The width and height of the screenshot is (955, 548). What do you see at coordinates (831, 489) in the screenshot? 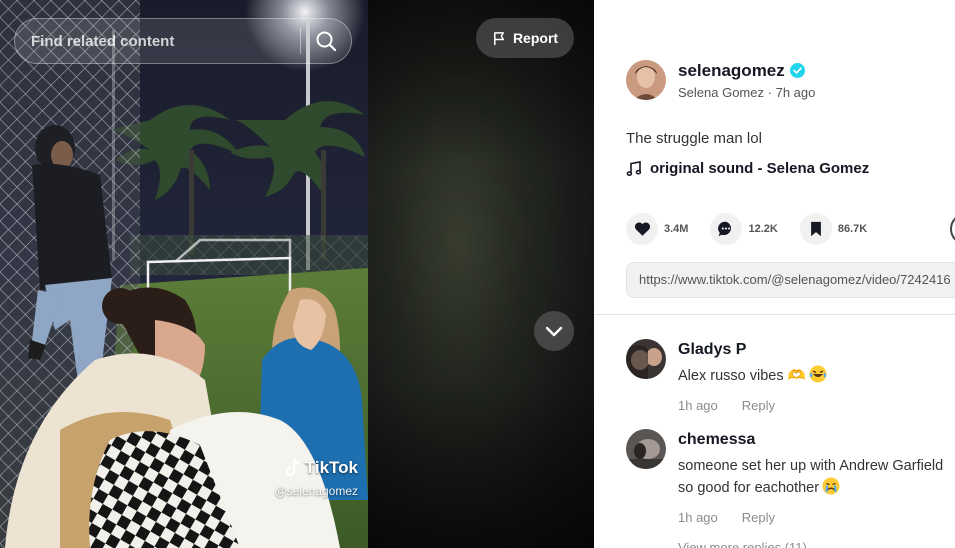
I see `crying-emoji` at bounding box center [831, 489].